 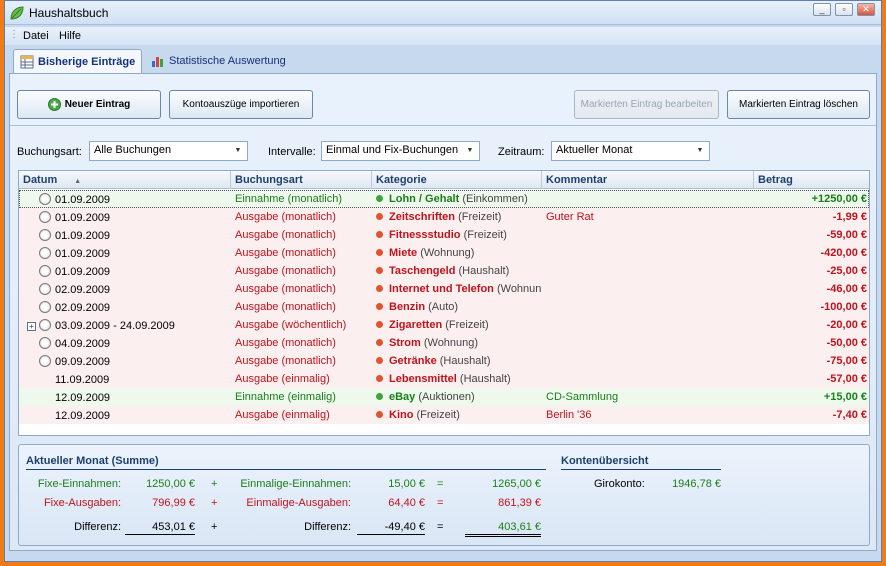 What do you see at coordinates (36, 36) in the screenshot?
I see `menu-datei: Datei` at bounding box center [36, 36].